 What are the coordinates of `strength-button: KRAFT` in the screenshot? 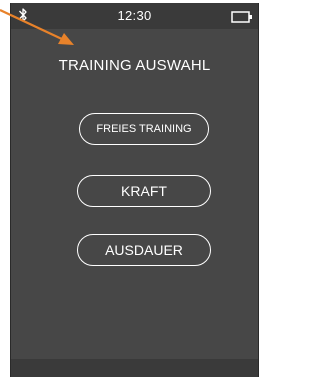 It's located at (144, 191).